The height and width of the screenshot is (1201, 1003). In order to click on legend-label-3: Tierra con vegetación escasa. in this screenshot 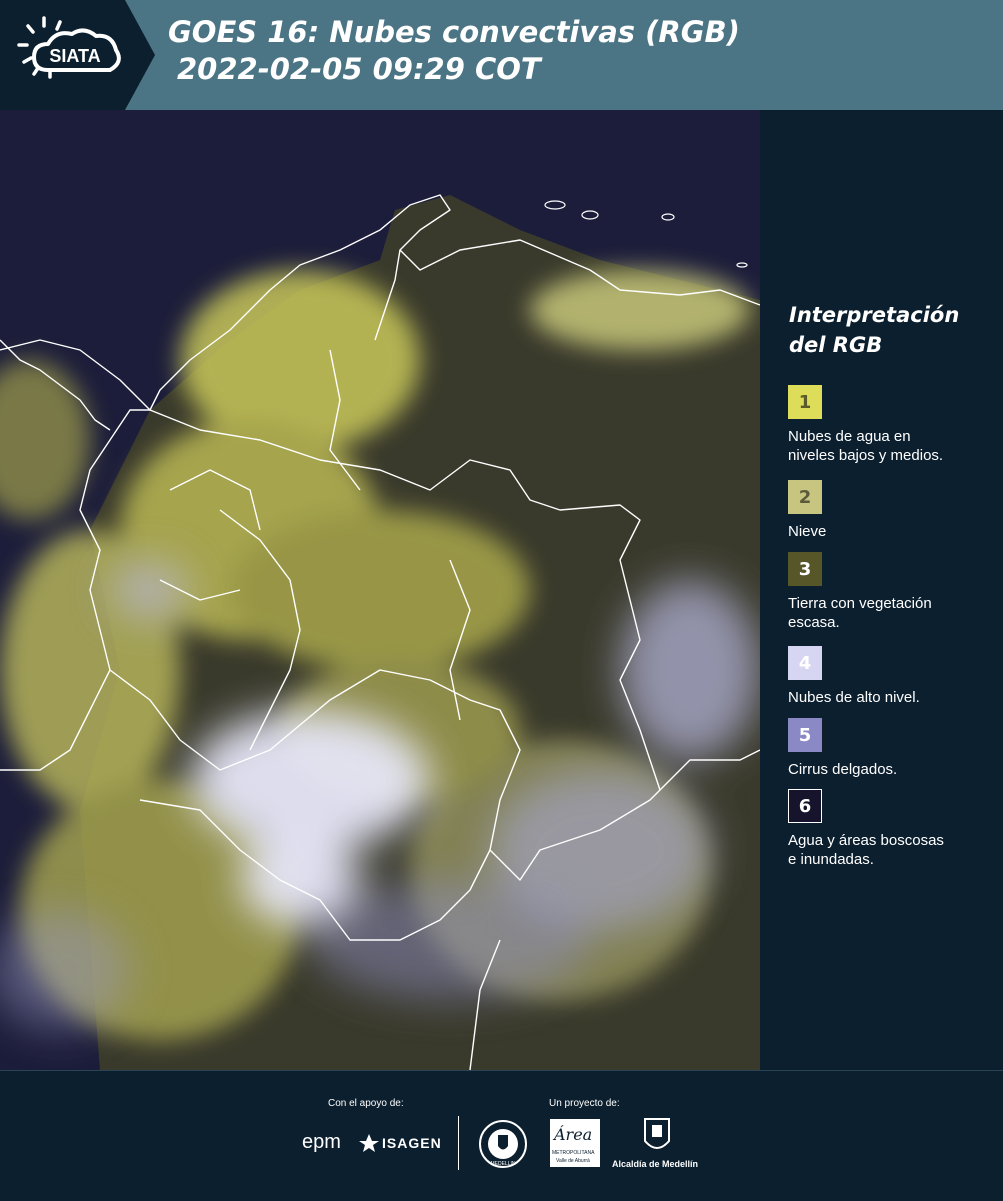, I will do `click(893, 613)`.